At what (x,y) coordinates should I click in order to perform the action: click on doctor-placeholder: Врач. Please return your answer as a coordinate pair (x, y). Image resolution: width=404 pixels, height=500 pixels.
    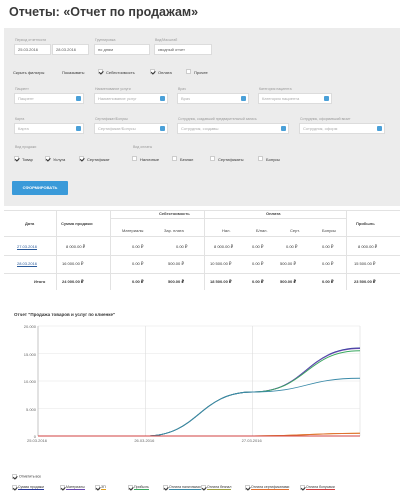
    Looking at the image, I should click on (186, 98).